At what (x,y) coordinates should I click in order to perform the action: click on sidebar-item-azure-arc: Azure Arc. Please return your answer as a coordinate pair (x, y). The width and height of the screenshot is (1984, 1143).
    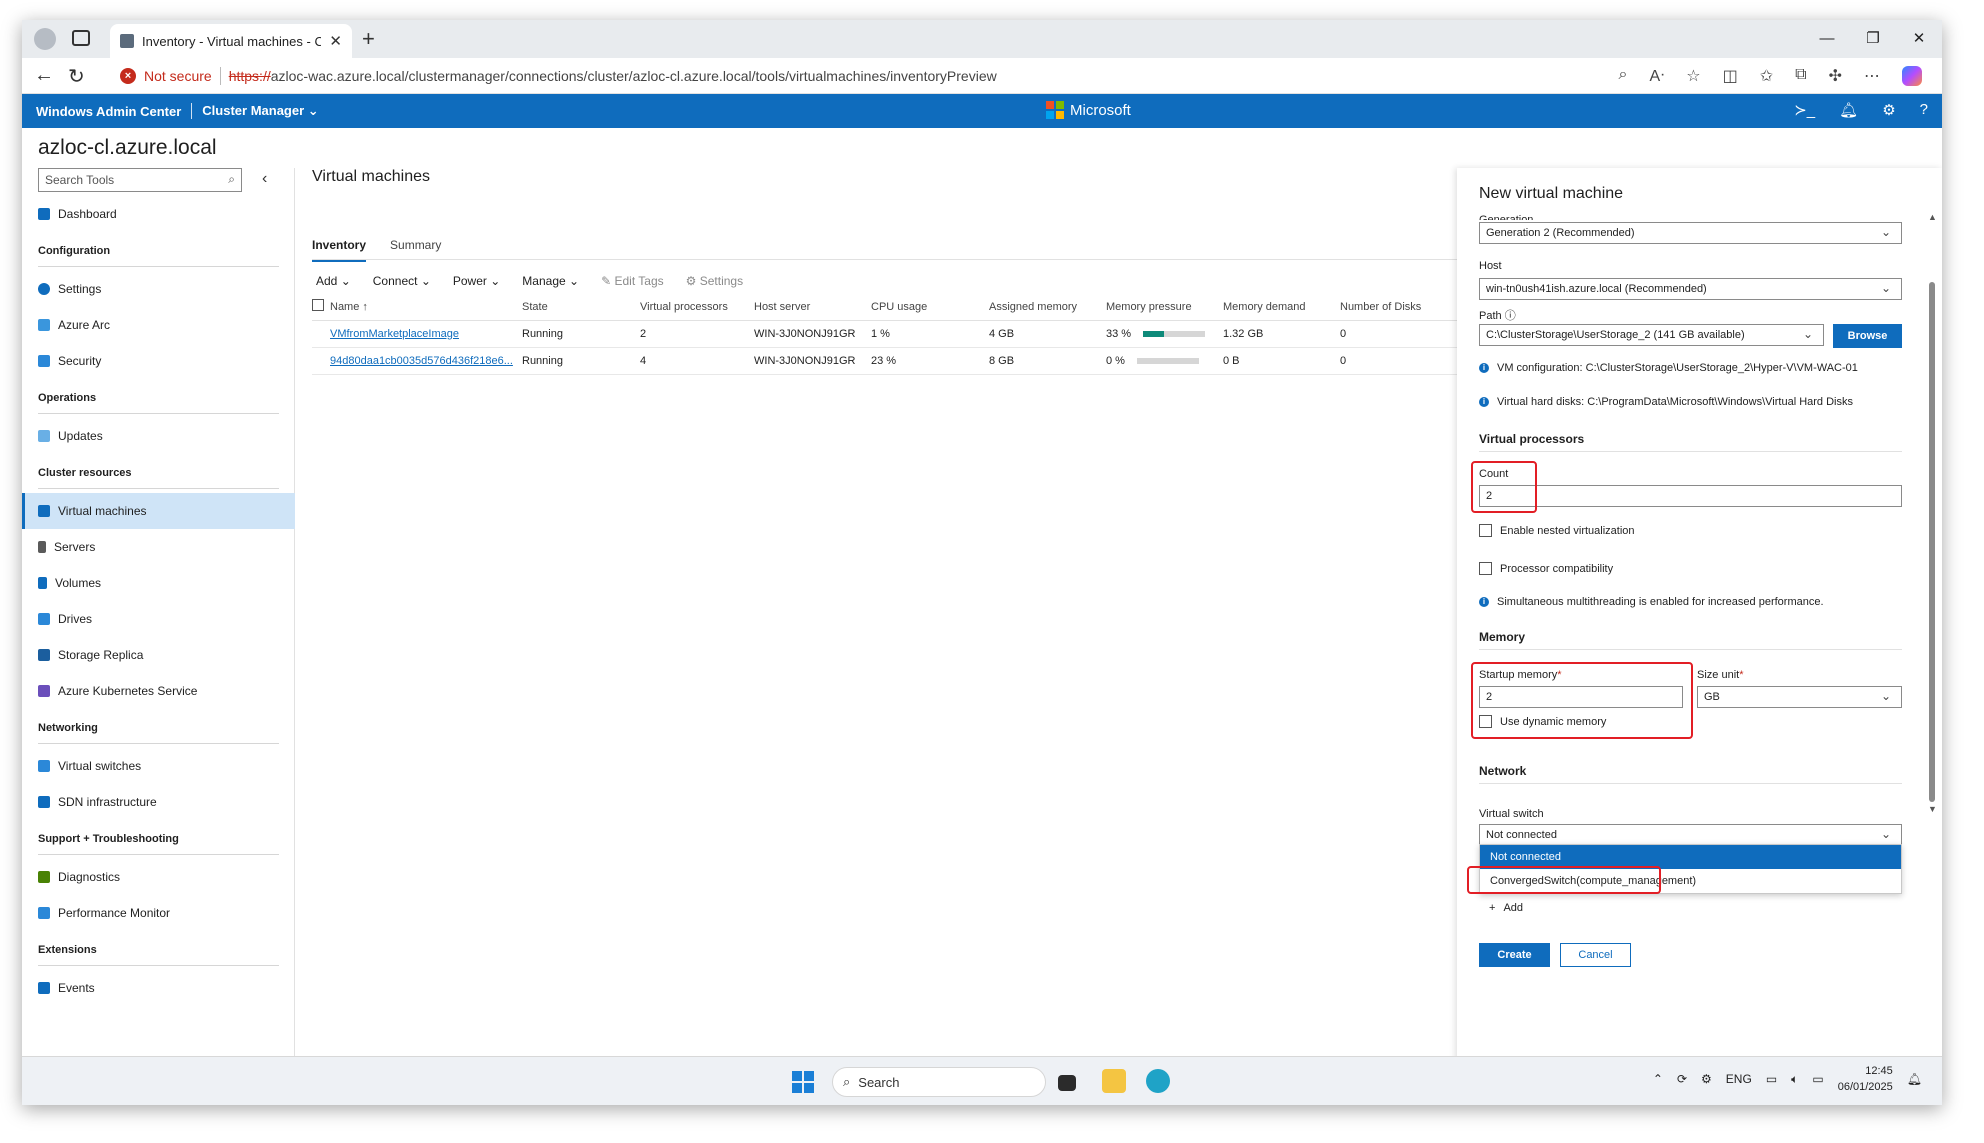
    Looking at the image, I should click on (158, 325).